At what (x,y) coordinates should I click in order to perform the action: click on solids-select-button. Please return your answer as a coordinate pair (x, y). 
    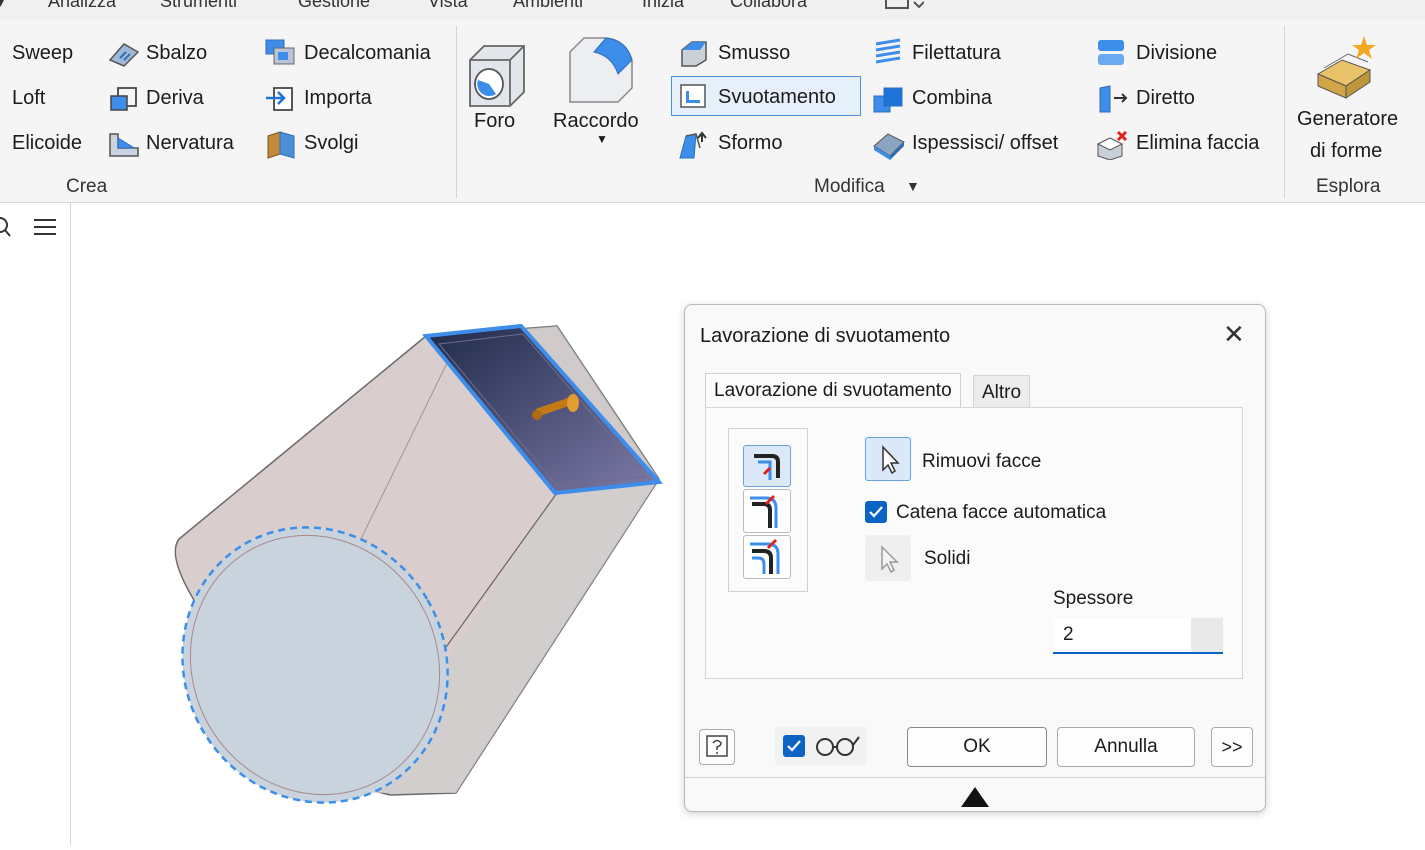
    Looking at the image, I should click on (888, 558).